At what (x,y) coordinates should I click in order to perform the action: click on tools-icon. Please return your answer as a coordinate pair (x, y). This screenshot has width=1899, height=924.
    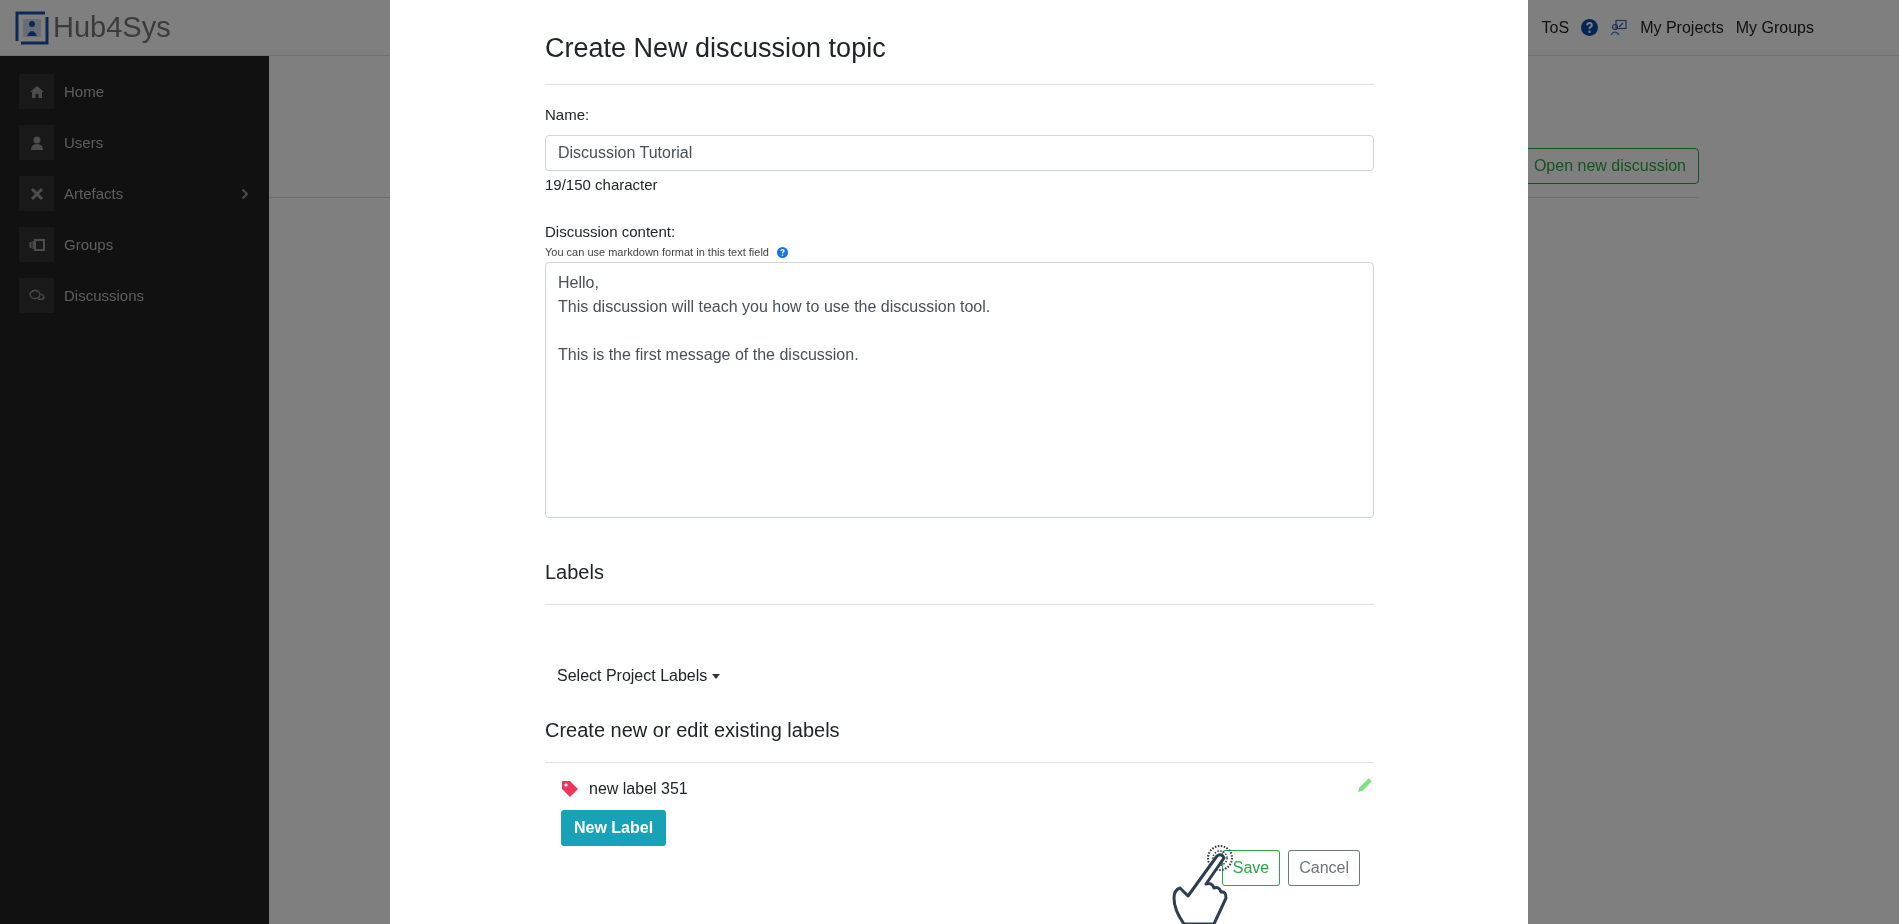
    Looking at the image, I should click on (36, 193).